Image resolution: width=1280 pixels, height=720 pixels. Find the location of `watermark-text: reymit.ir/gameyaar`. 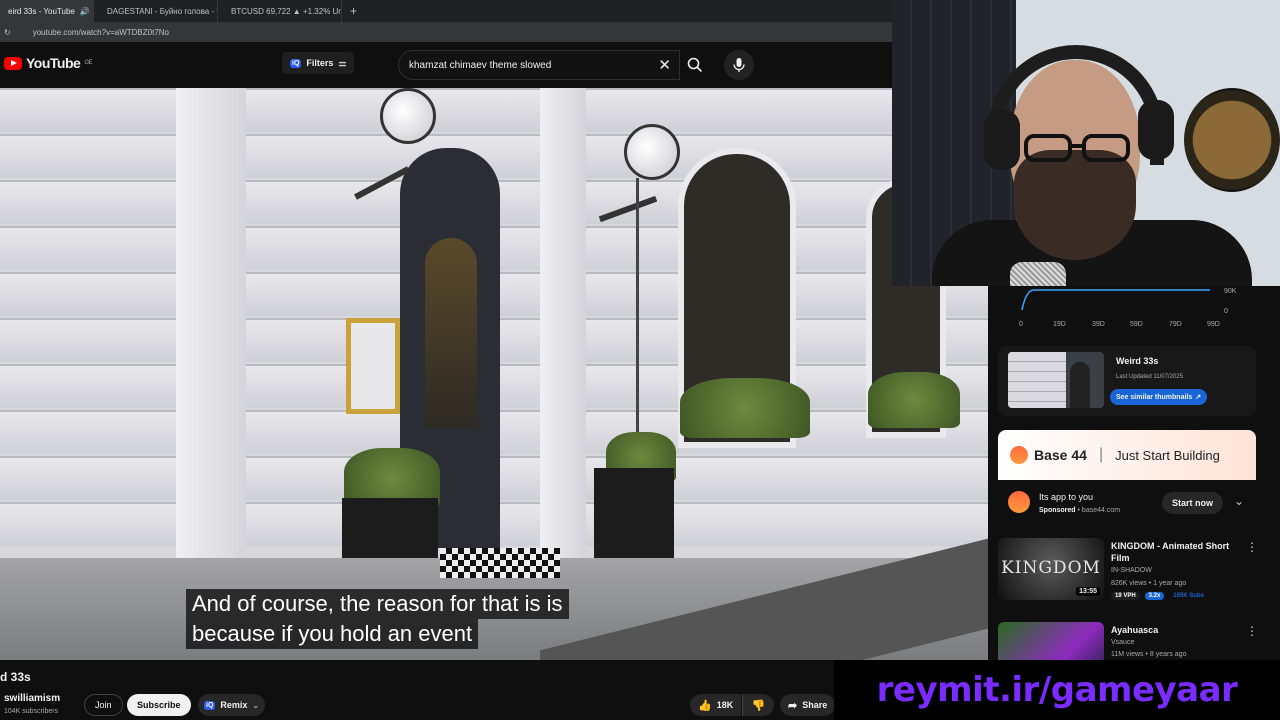

watermark-text: reymit.ir/gameyaar is located at coordinates (1057, 690).